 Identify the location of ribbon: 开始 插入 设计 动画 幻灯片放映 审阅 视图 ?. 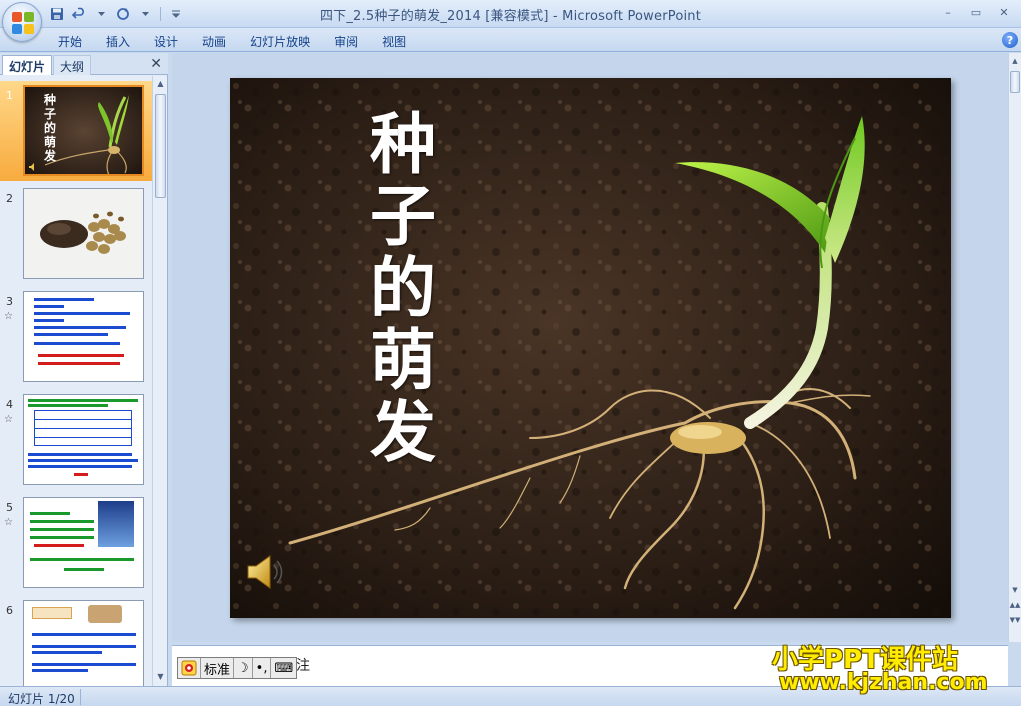
(510, 40).